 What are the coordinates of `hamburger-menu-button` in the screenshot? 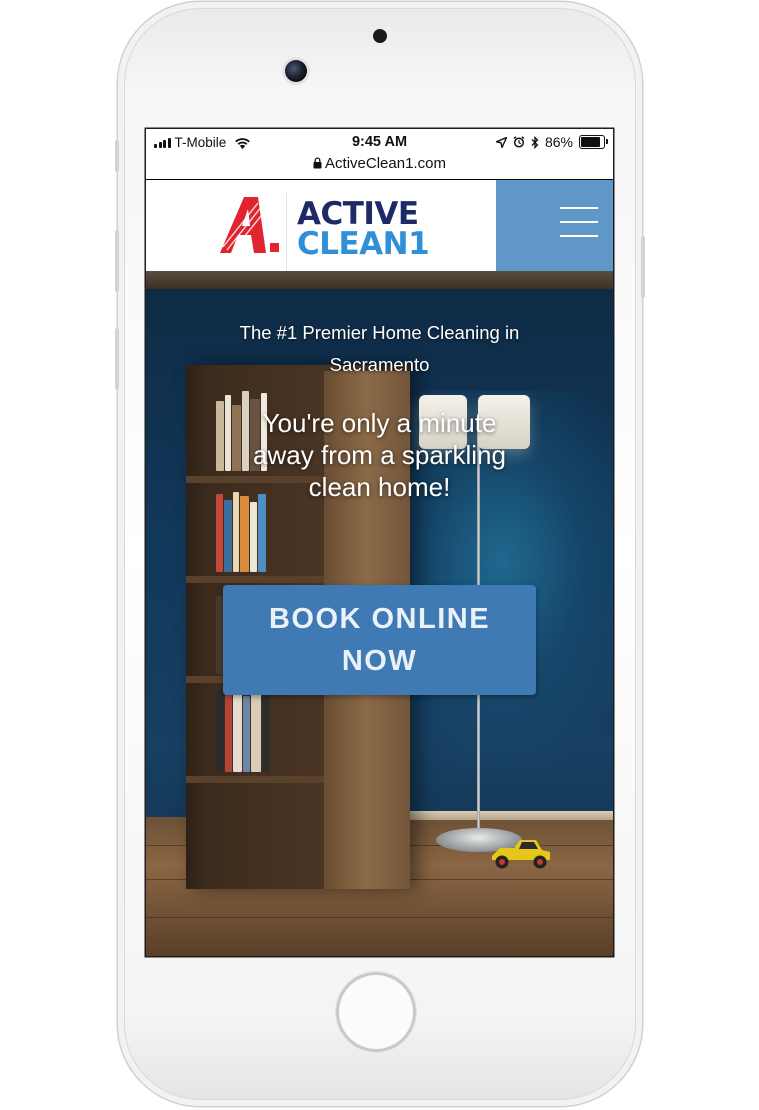 It's located at (554, 225).